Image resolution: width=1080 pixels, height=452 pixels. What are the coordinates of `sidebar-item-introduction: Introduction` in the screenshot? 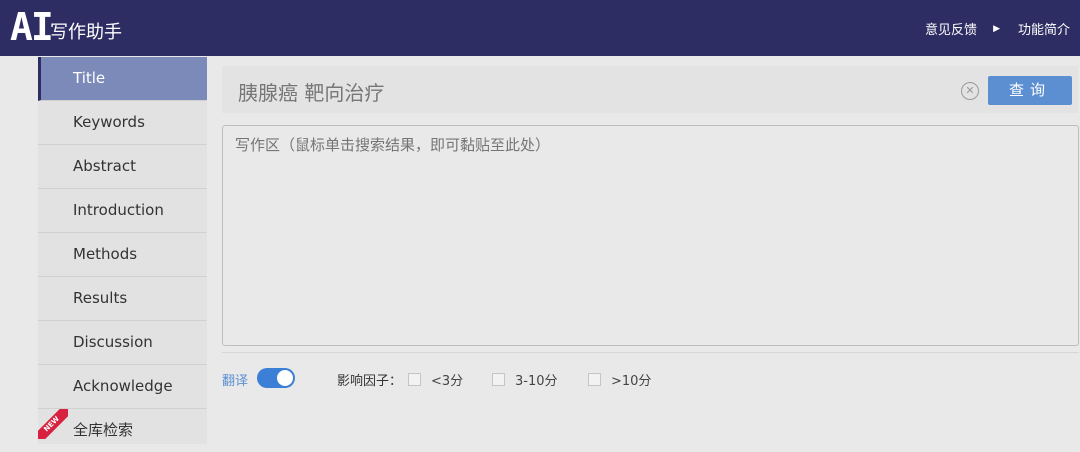 It's located at (122, 211).